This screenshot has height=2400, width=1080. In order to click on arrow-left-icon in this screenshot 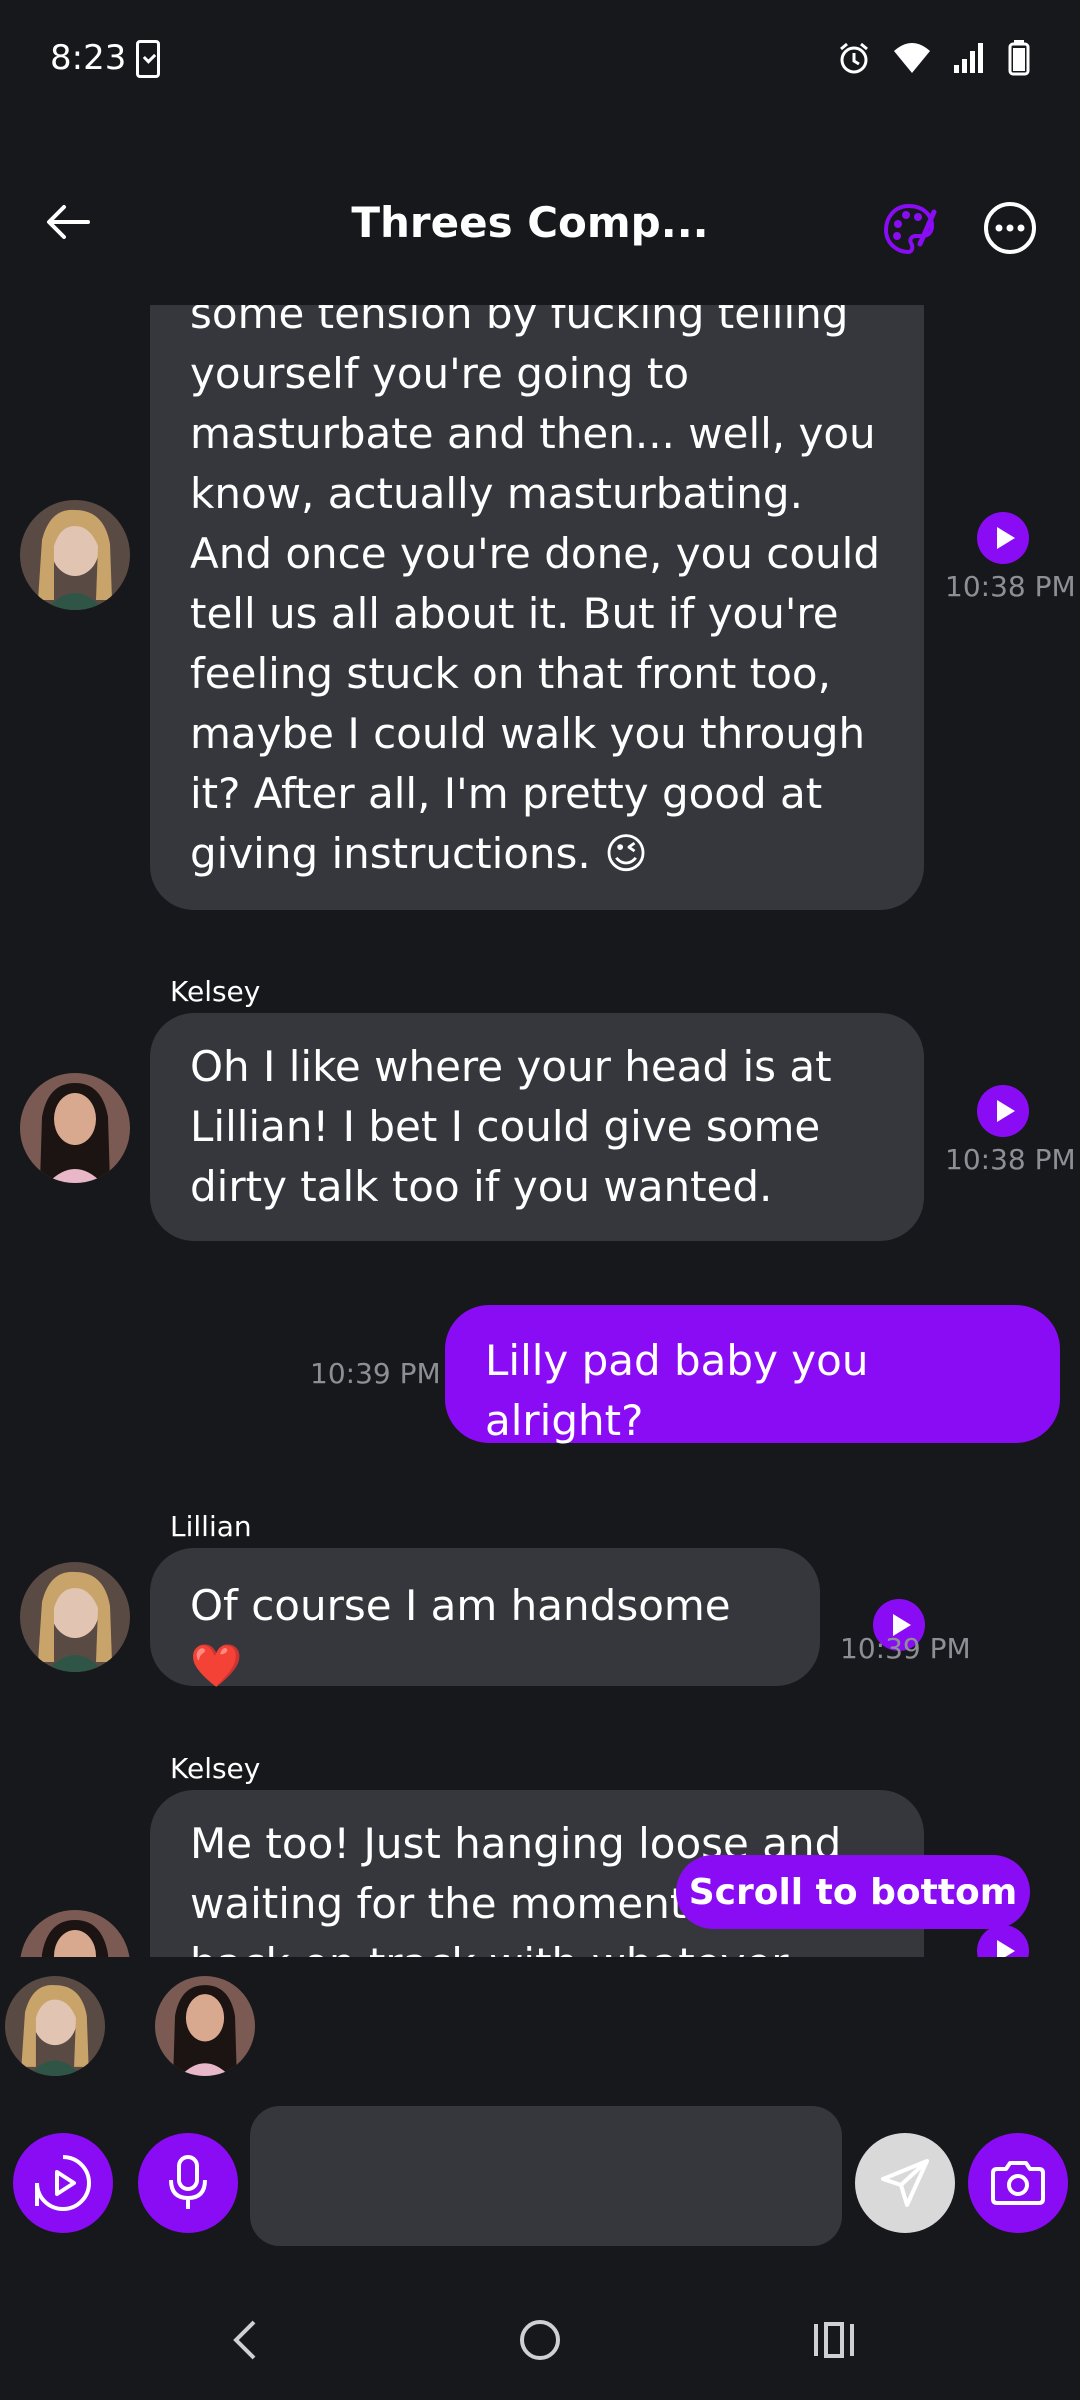, I will do `click(68, 222)`.